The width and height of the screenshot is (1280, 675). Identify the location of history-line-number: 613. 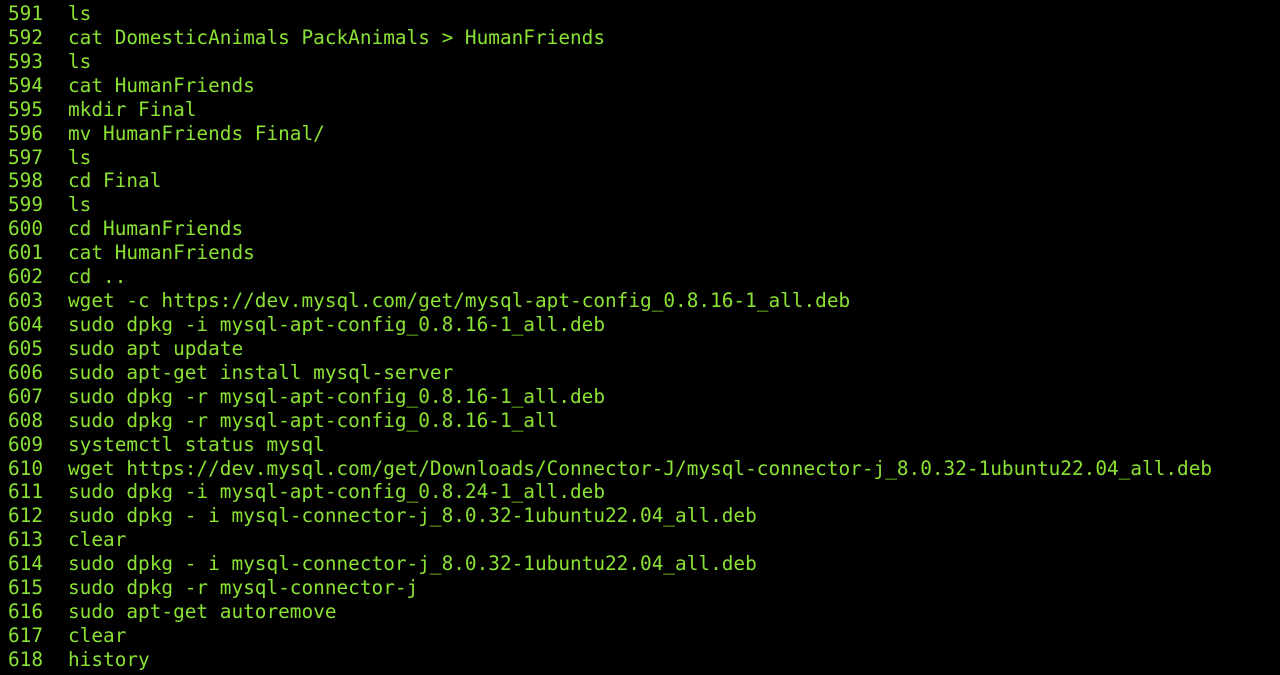
(26, 540).